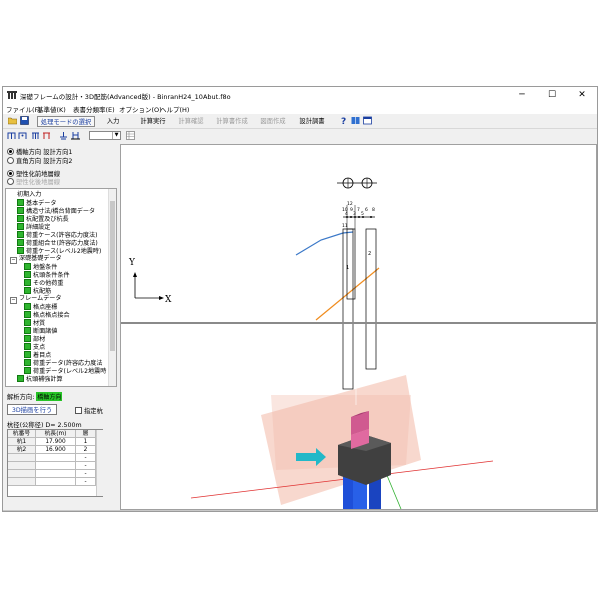 The width and height of the screenshot is (600, 600). I want to click on grid-scrollbar, so click(100, 463).